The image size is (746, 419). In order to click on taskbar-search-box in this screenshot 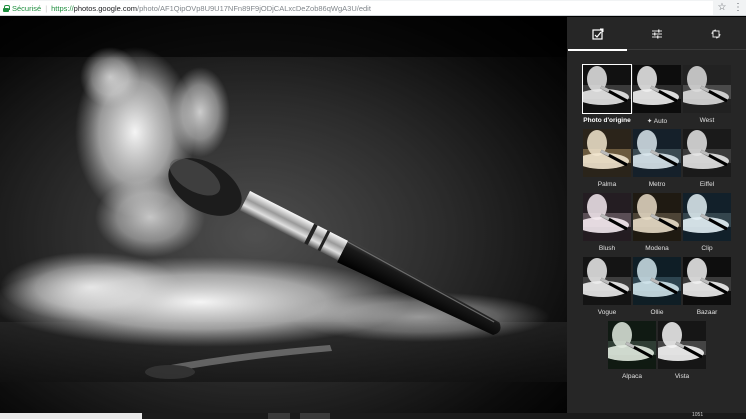, I will do `click(71, 416)`.